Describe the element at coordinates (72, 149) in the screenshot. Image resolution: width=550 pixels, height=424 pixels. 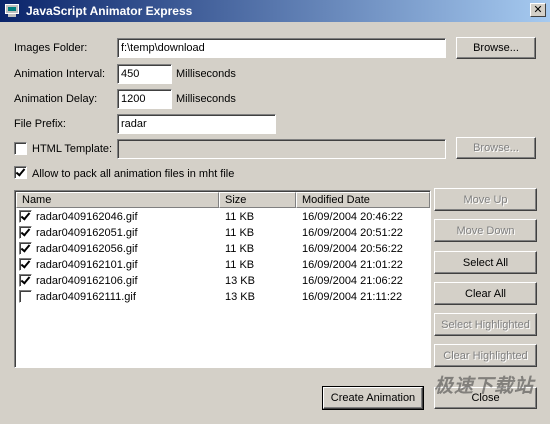
I see `html-template-label: HTML Template:` at that location.